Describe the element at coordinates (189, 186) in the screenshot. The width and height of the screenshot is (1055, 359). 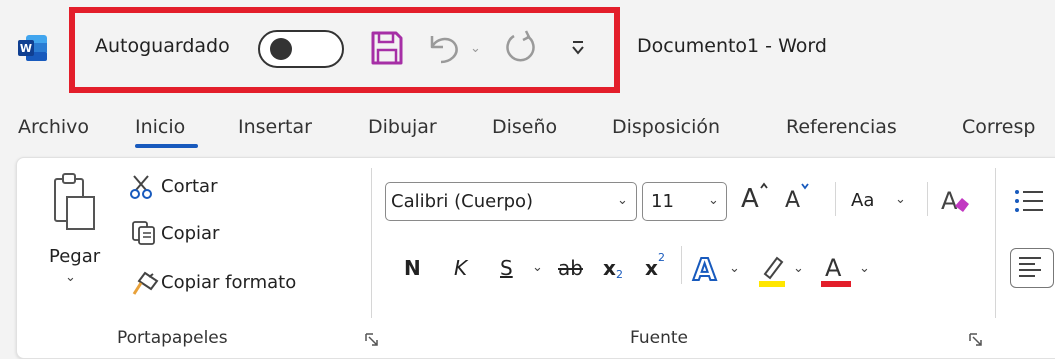
I see `cut-button: Cortar` at that location.